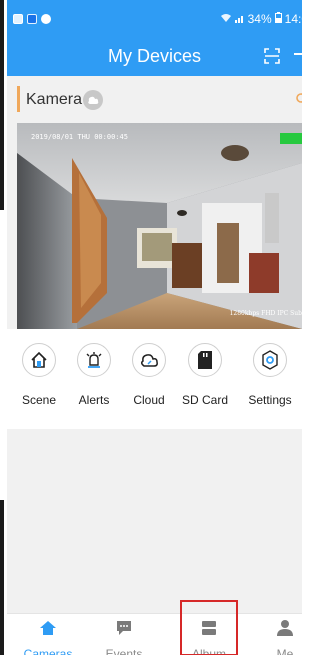  I want to click on status-right: 34% 14:0, so click(261, 19).